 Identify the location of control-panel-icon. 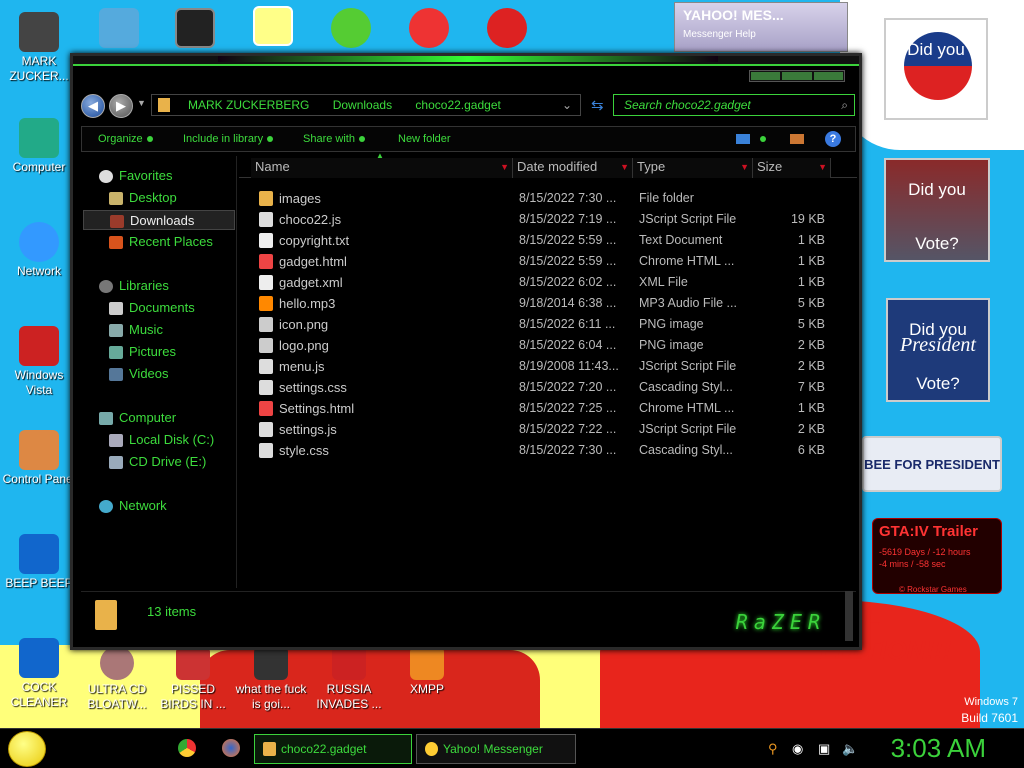
(39, 450).